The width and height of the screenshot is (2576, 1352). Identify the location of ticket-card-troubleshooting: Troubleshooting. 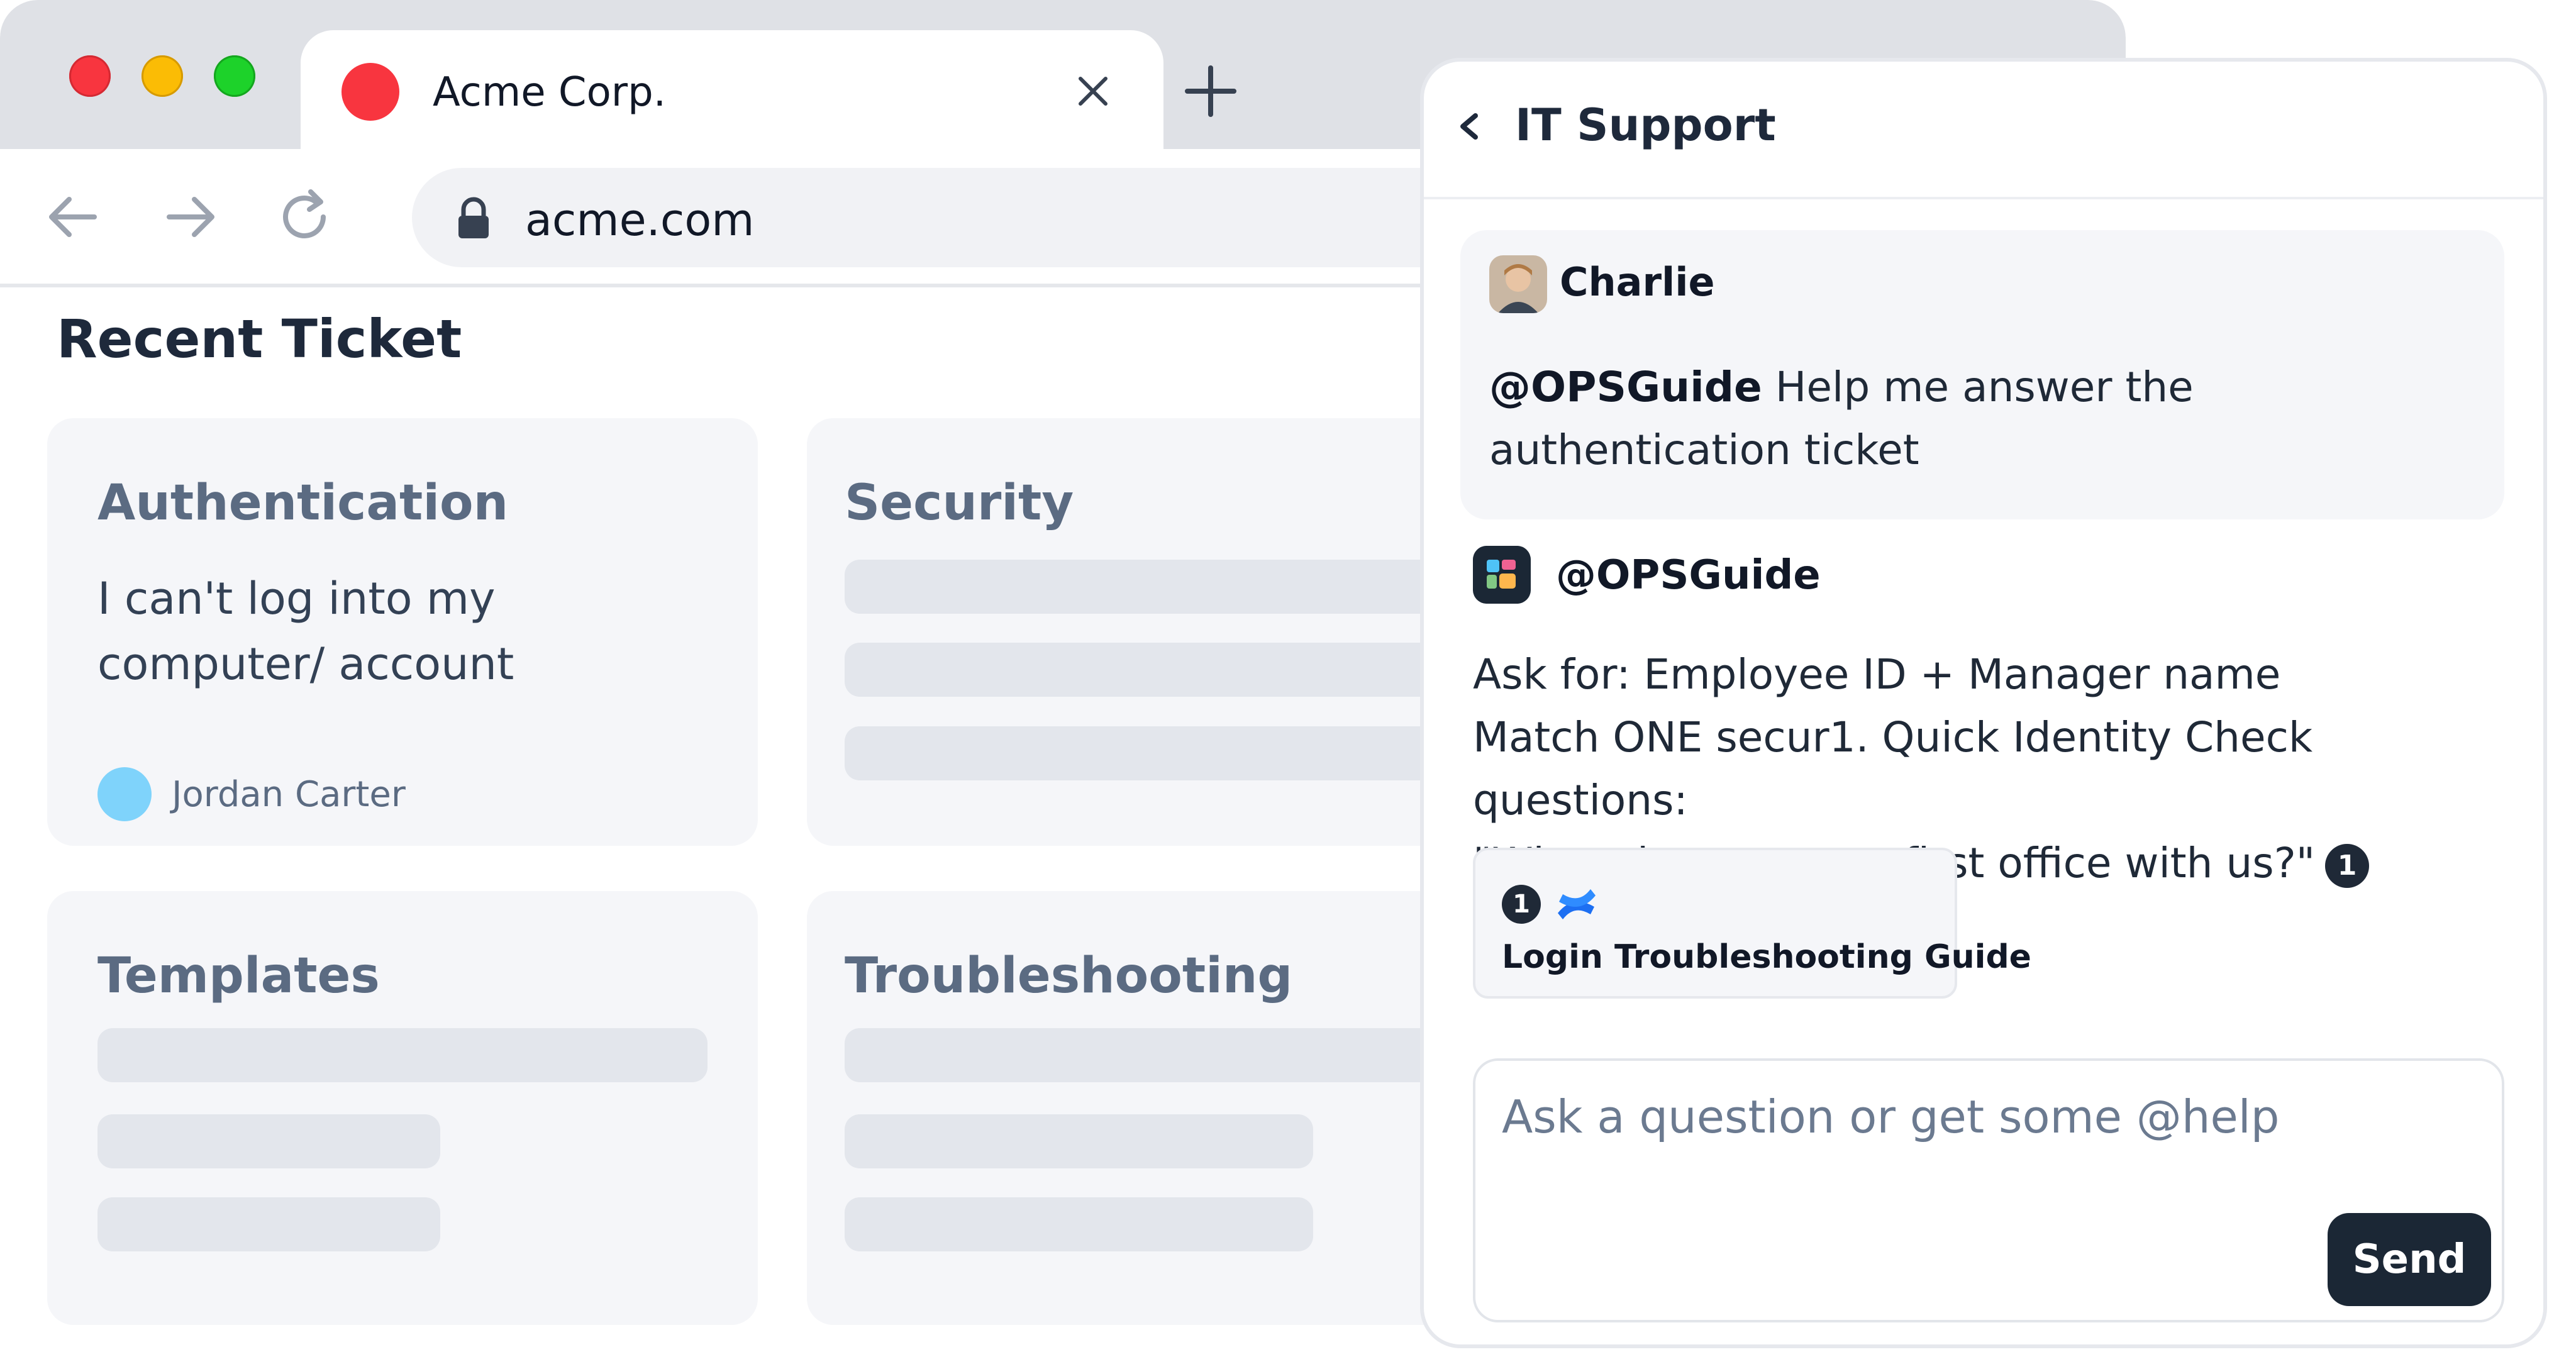
(1162, 1108).